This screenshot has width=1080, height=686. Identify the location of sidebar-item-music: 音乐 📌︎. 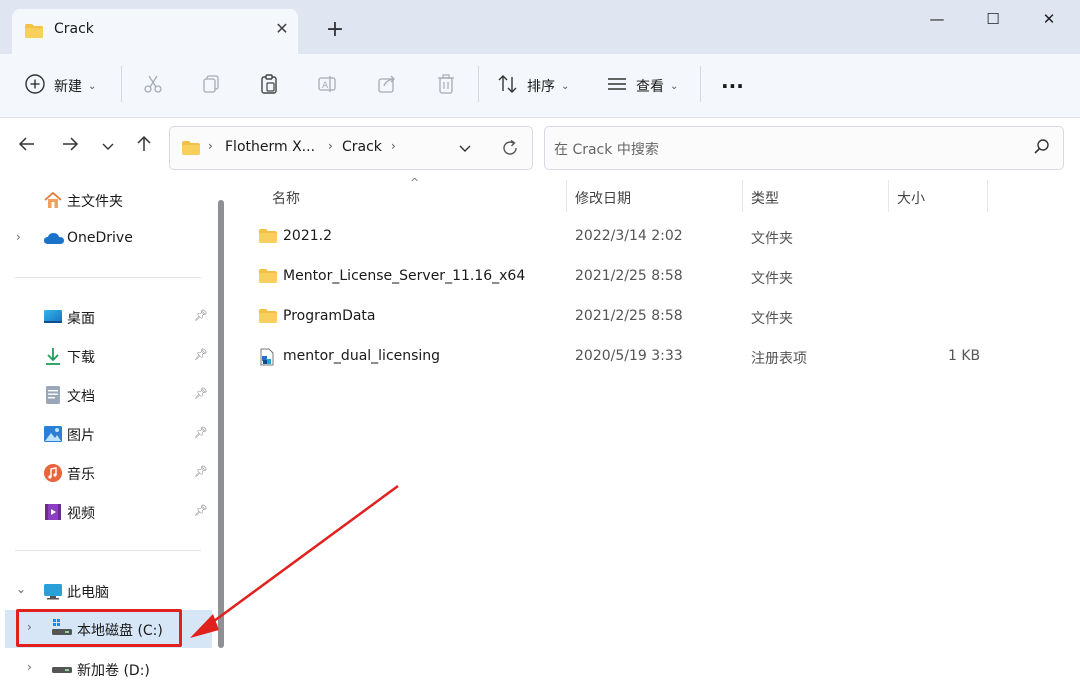
(106, 473).